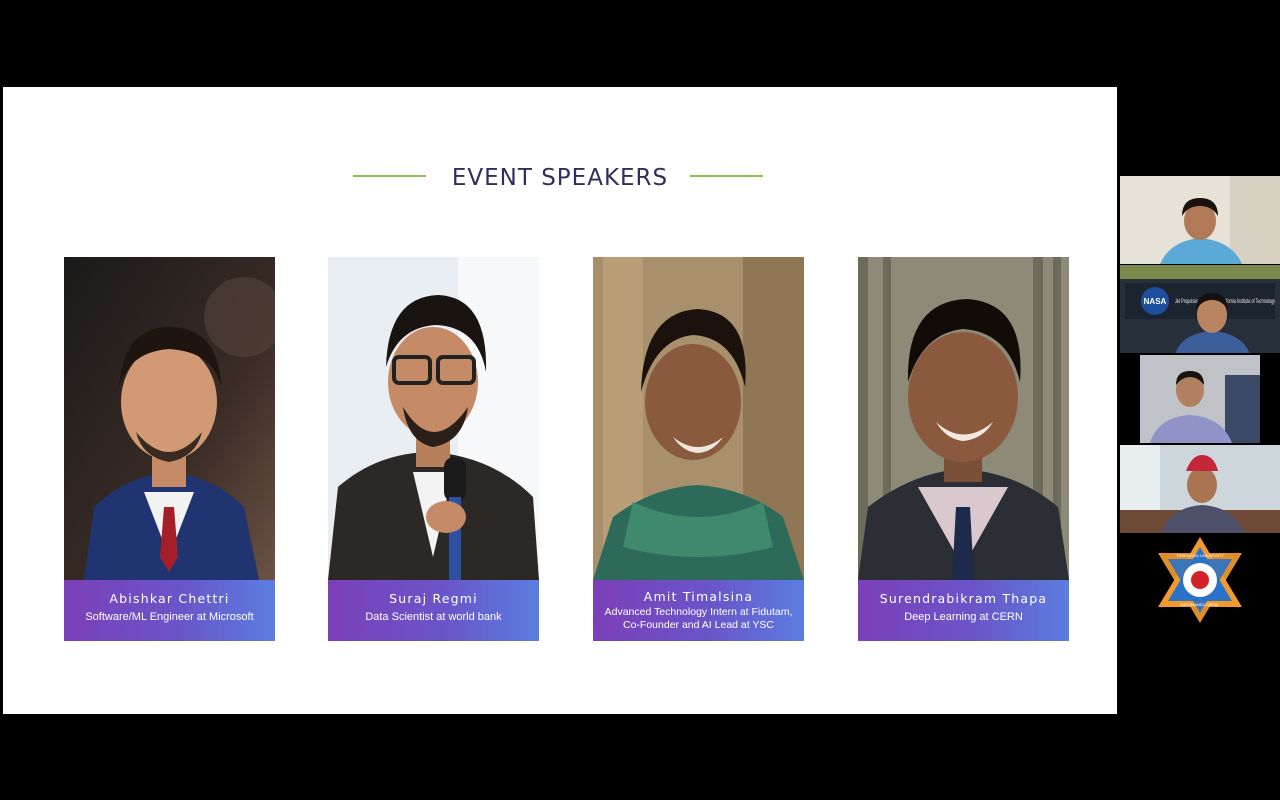  Describe the element at coordinates (169, 598) in the screenshot. I see `speaker-name: Abishkar Chettri` at that location.